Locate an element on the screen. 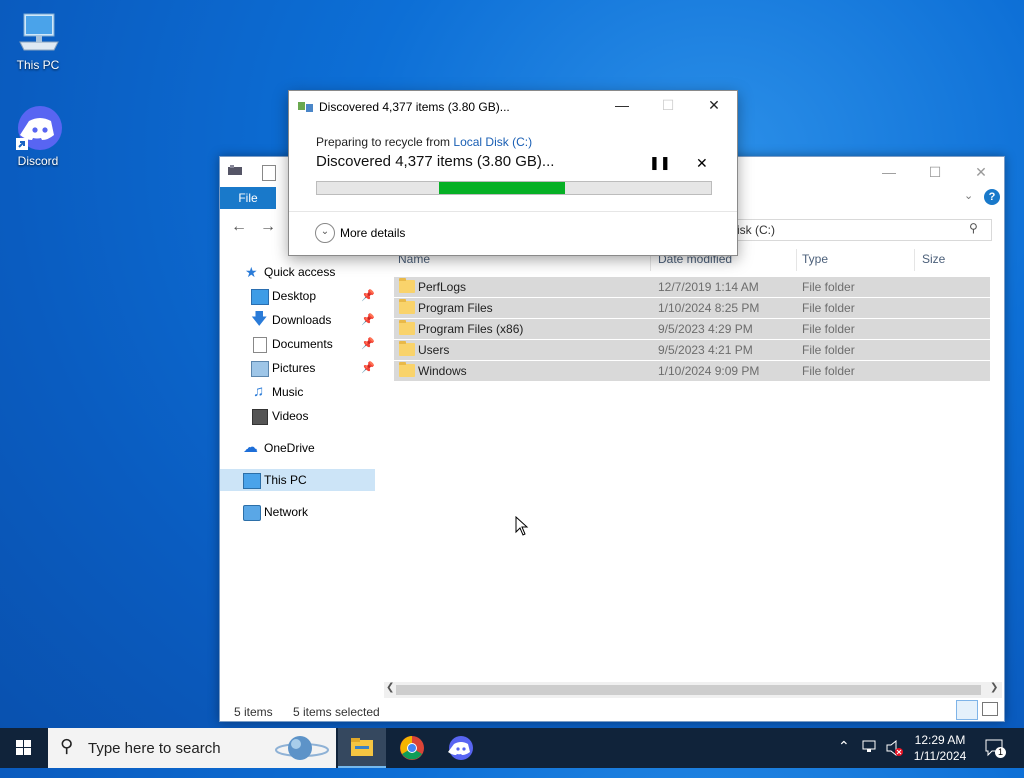  column-header-size: Size is located at coordinates (933, 259).